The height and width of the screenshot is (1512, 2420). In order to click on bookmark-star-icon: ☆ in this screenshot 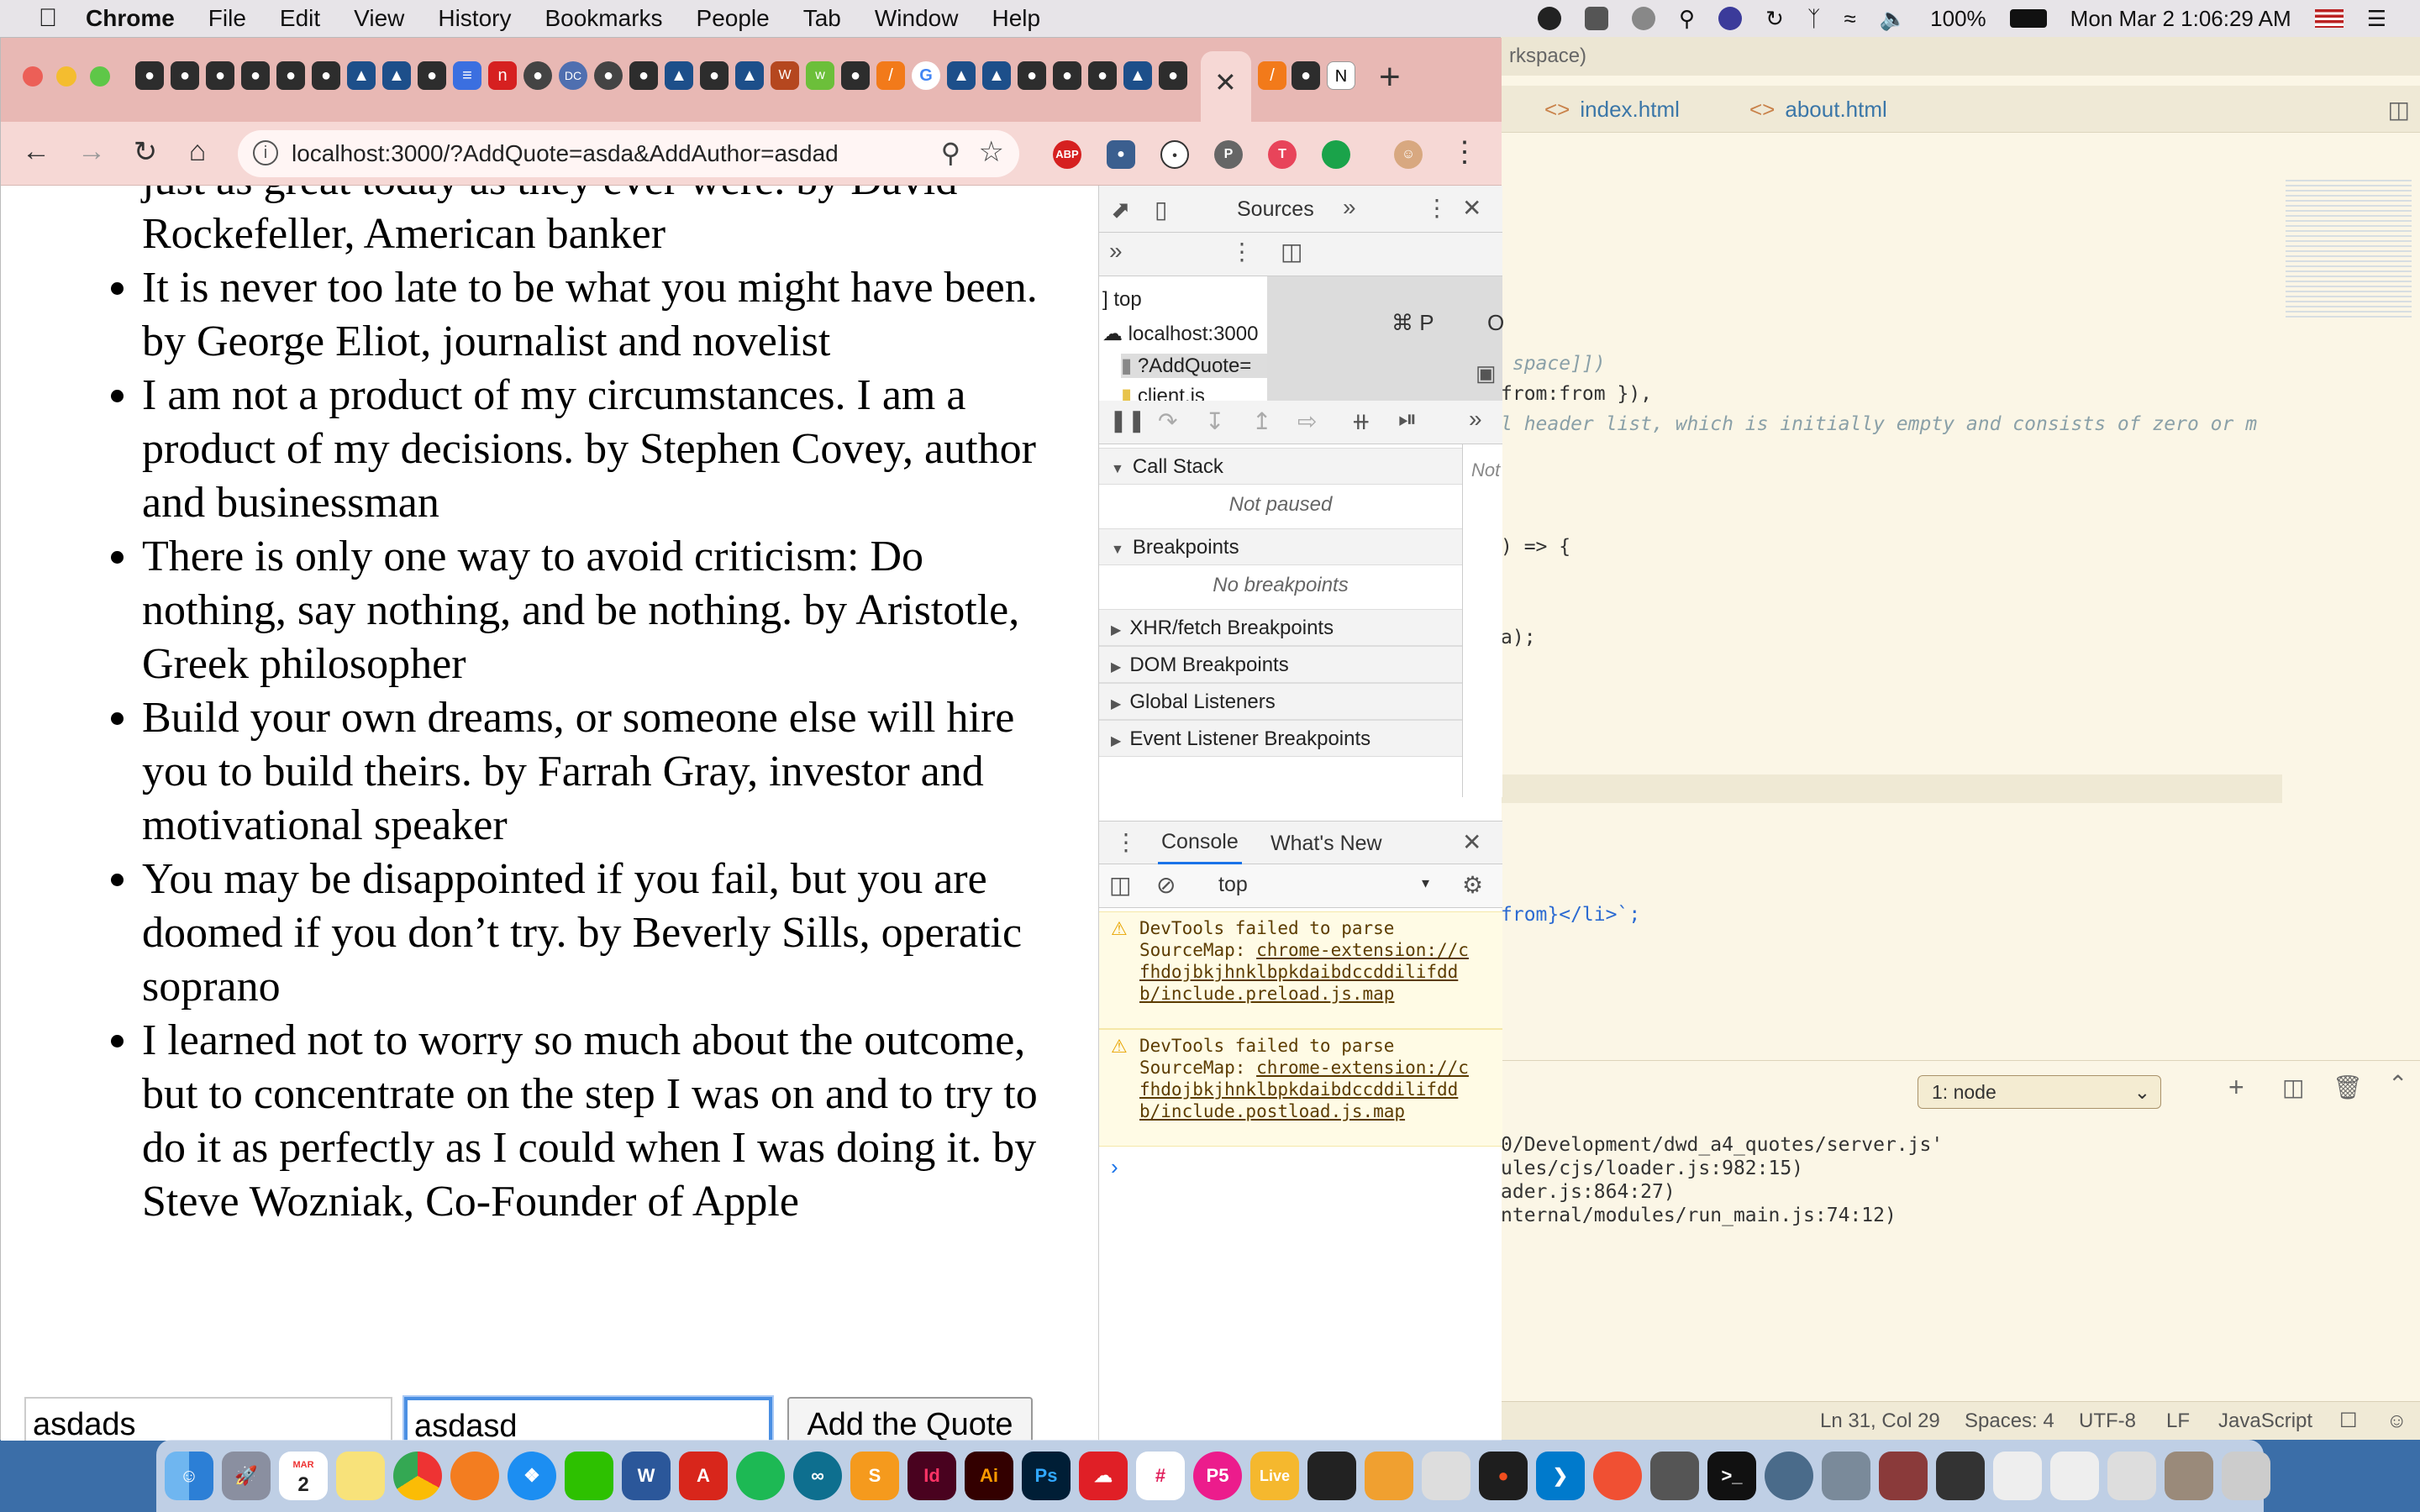, I will do `click(992, 152)`.